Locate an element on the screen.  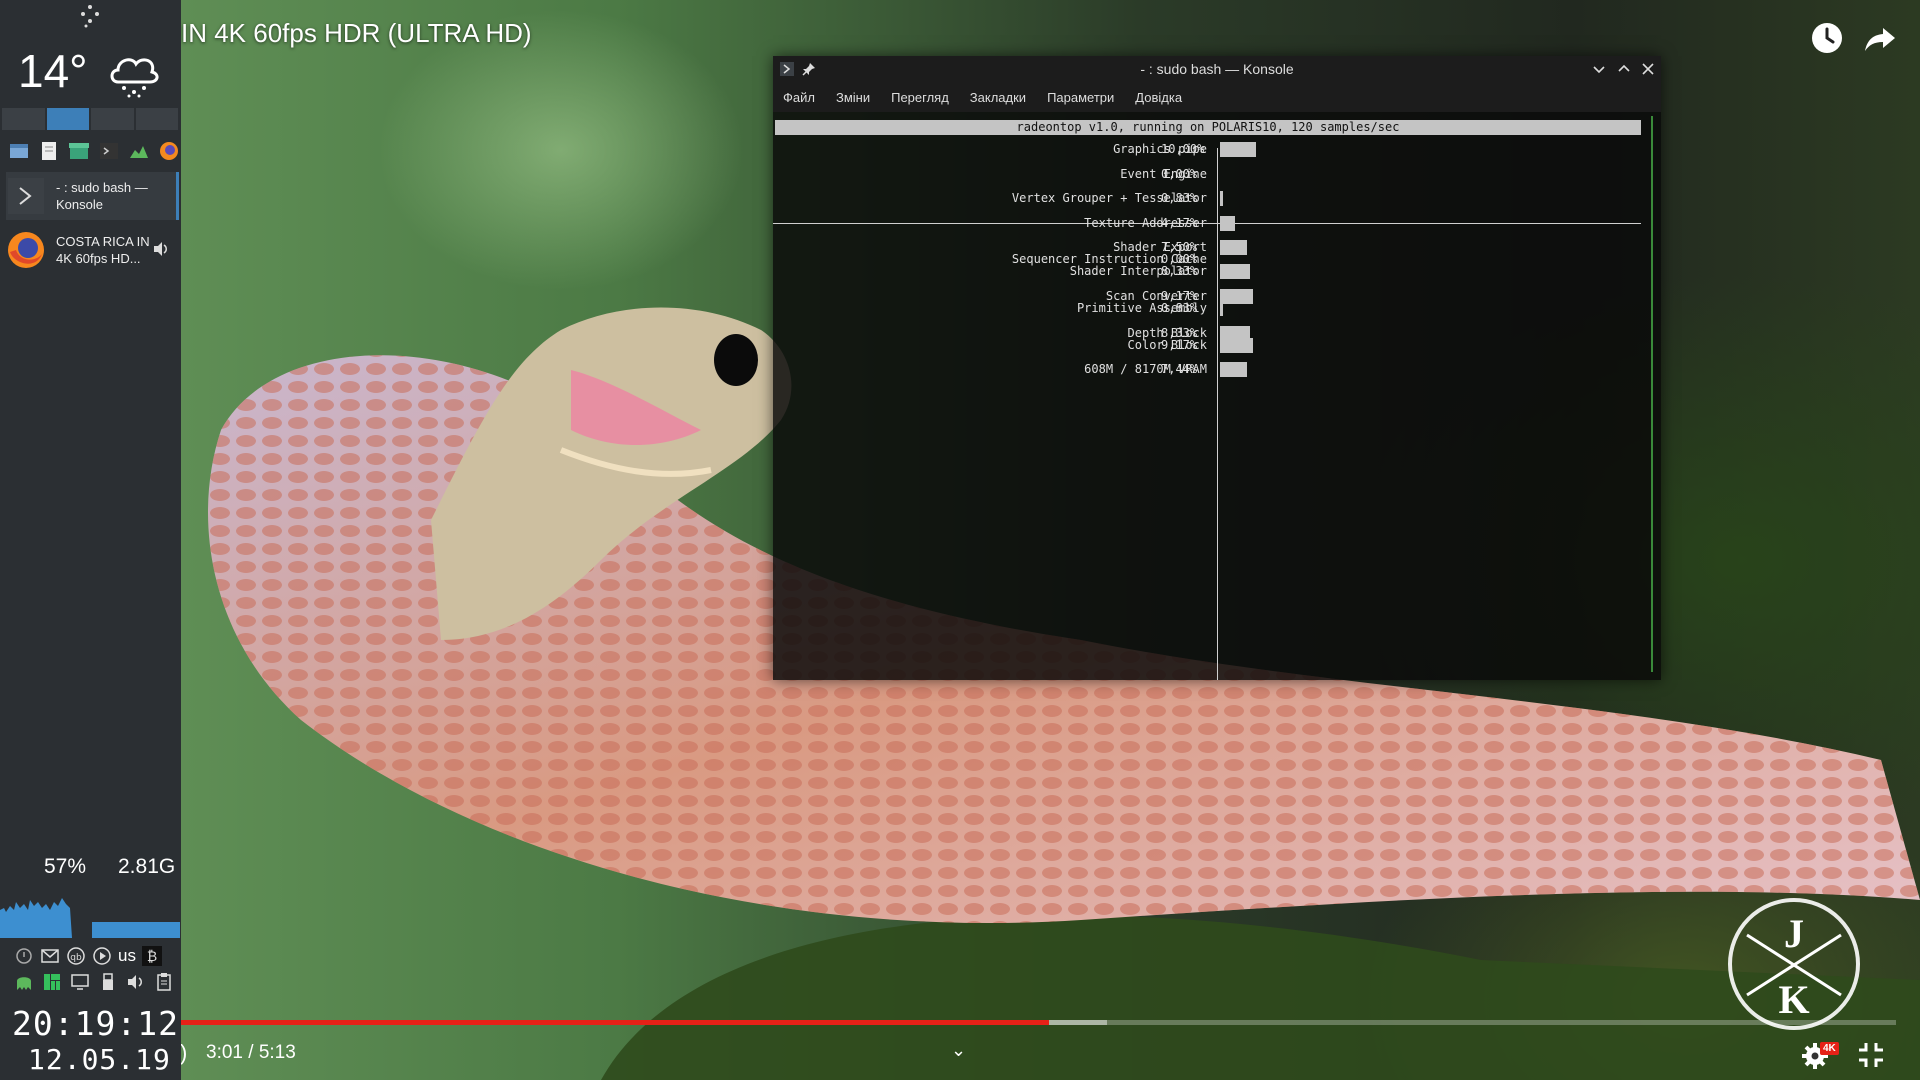
notifications-icon is located at coordinates (24, 956).